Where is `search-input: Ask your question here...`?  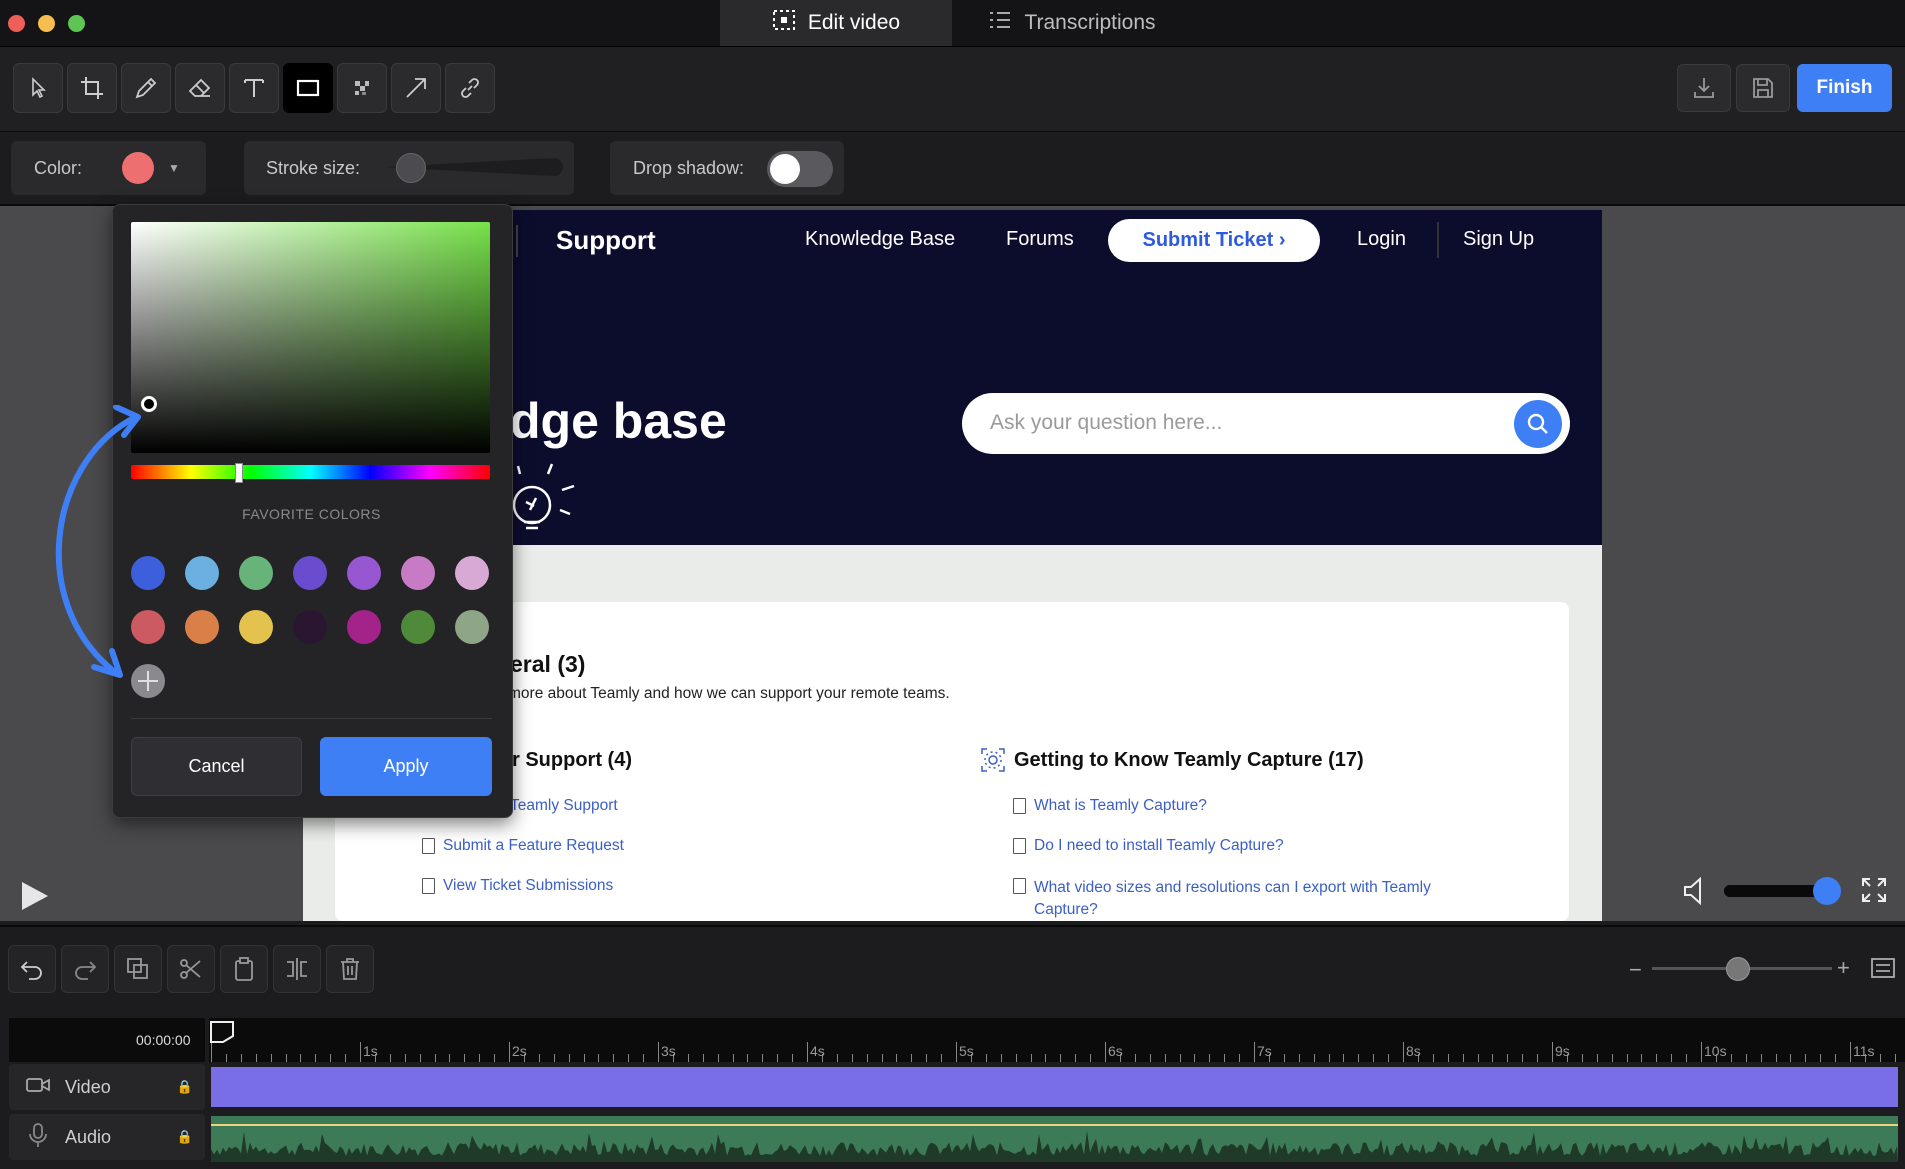
search-input: Ask your question here... is located at coordinates (1106, 423).